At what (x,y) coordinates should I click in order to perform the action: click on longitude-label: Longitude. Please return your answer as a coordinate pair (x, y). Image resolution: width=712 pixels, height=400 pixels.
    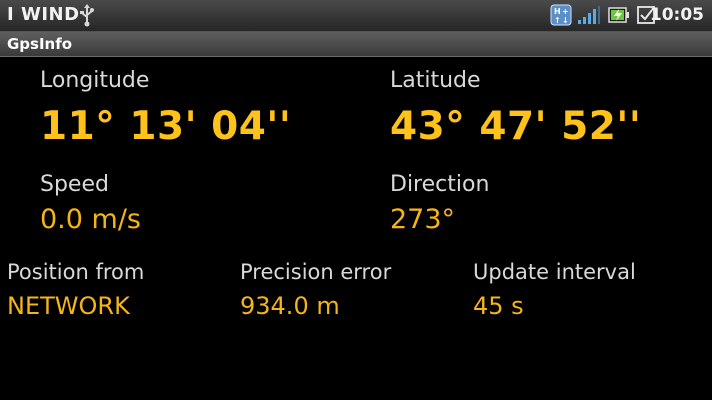
    Looking at the image, I should click on (95, 80).